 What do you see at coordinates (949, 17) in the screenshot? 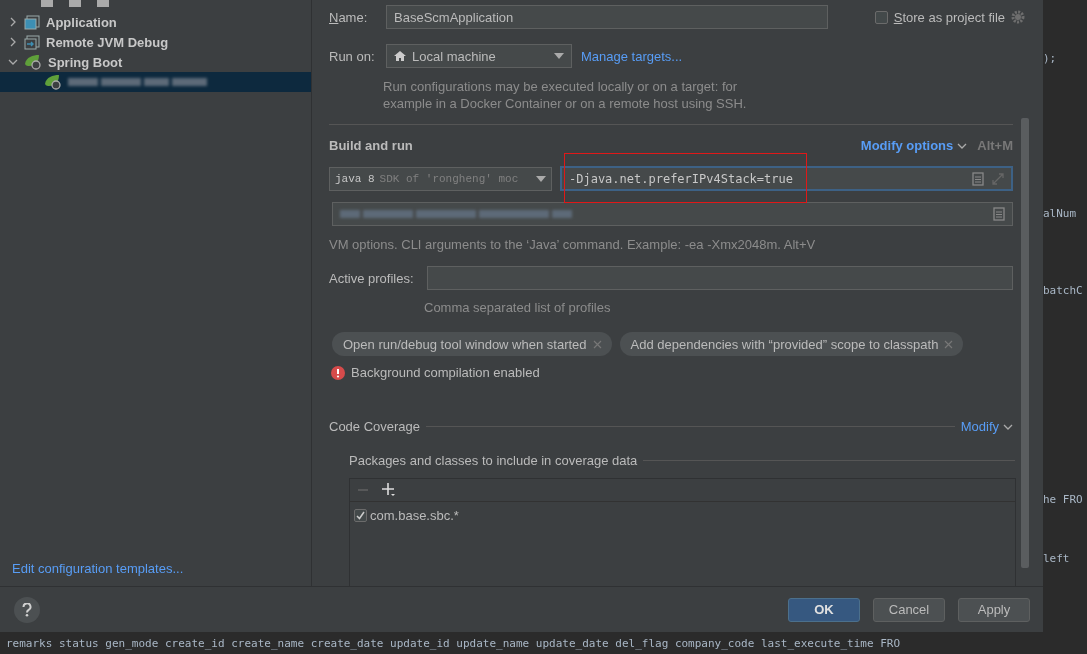
I see `store-label: Store as project file` at bounding box center [949, 17].